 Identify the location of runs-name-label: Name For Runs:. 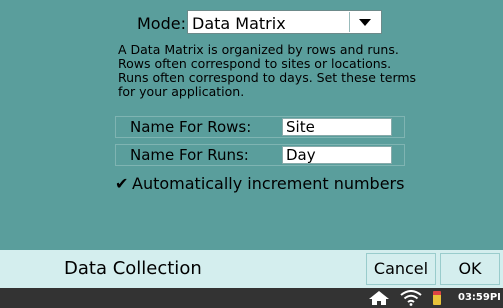
(189, 155).